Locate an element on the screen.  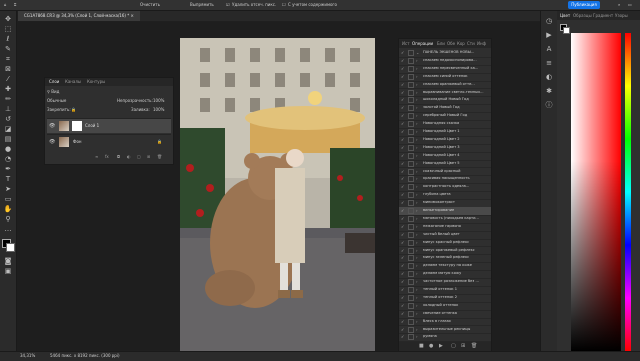
move-tool-icon: ✥ is located at coordinates (8, 19).